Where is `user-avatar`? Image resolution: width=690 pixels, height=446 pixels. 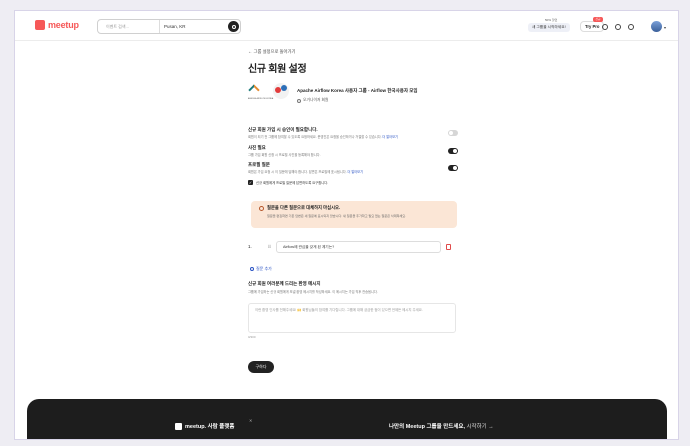
user-avatar is located at coordinates (656, 26).